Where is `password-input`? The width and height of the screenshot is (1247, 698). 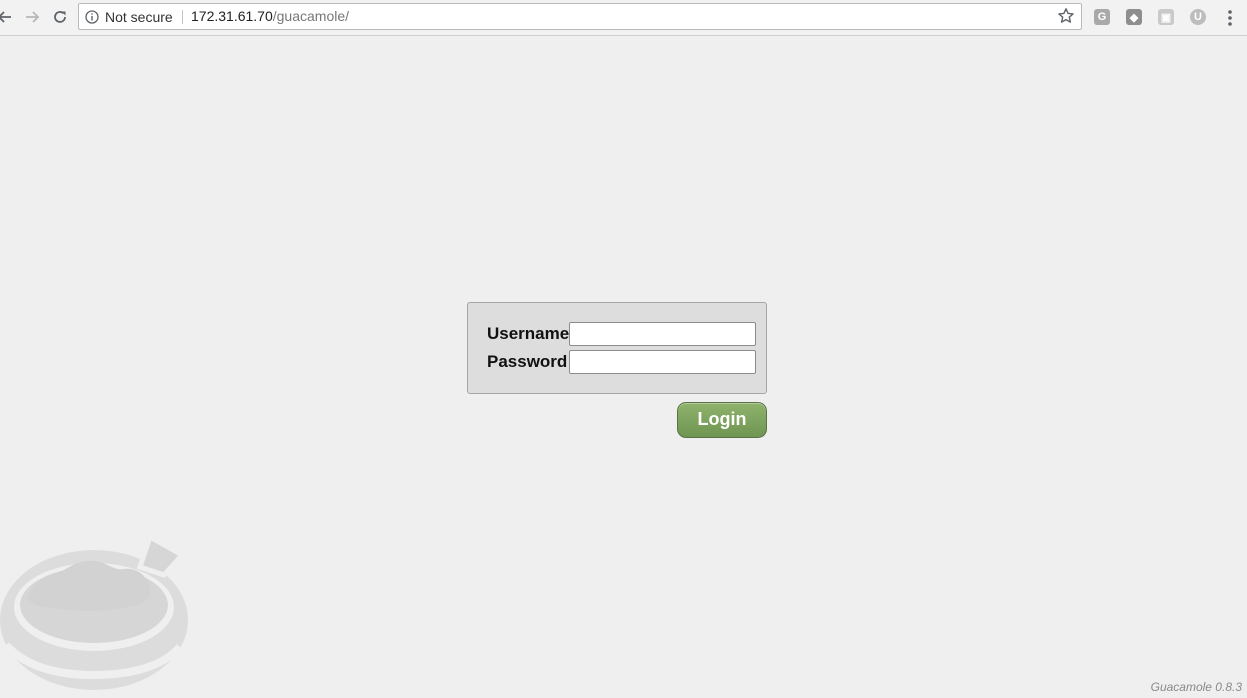 password-input is located at coordinates (662, 362).